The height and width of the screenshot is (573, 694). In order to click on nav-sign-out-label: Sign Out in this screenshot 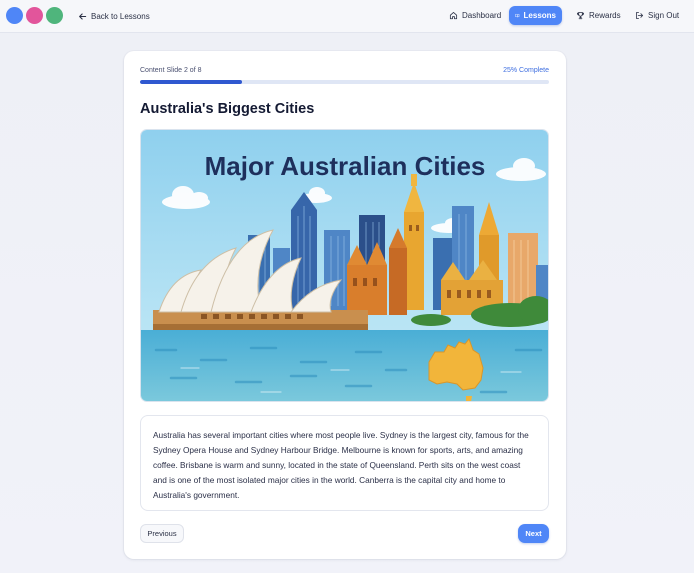, I will do `click(664, 15)`.